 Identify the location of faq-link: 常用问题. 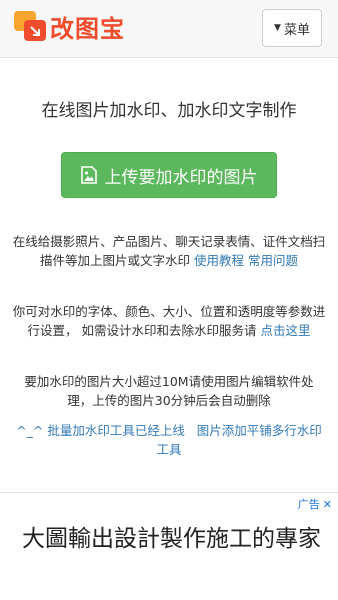
(273, 260).